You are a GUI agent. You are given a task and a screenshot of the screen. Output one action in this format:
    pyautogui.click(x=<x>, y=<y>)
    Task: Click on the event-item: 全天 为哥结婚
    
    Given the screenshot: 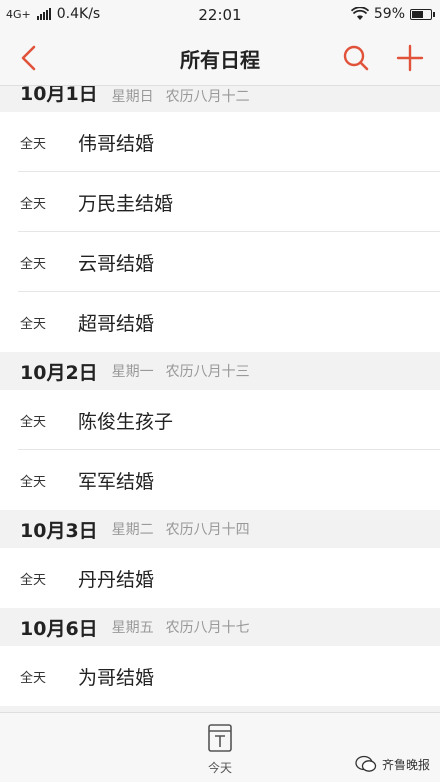 What is the action you would take?
    pyautogui.click(x=220, y=676)
    